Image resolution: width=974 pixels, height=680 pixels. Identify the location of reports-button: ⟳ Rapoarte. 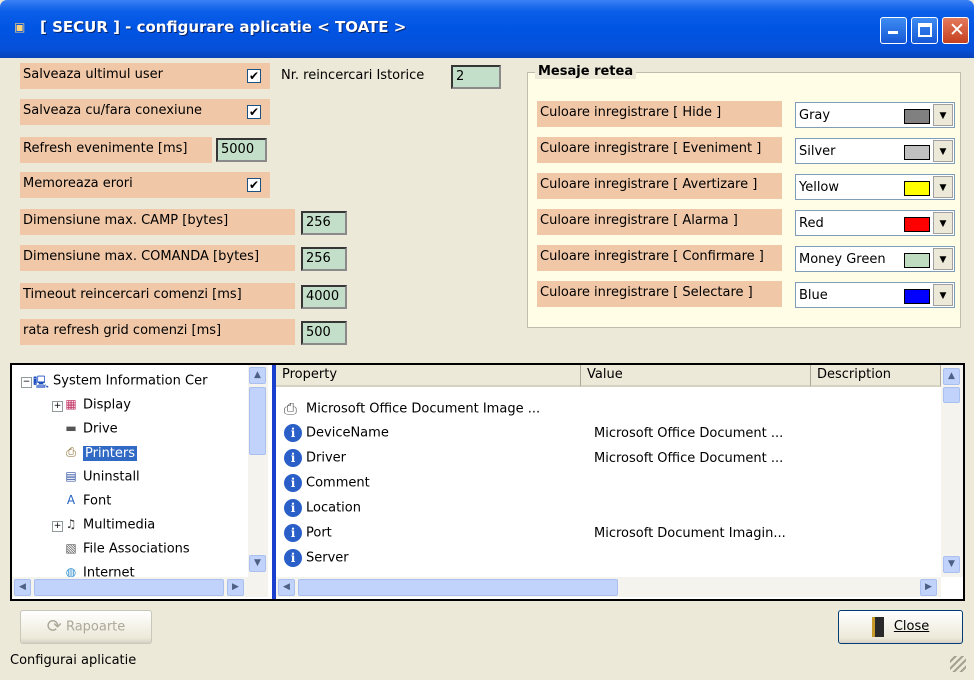
(86, 627).